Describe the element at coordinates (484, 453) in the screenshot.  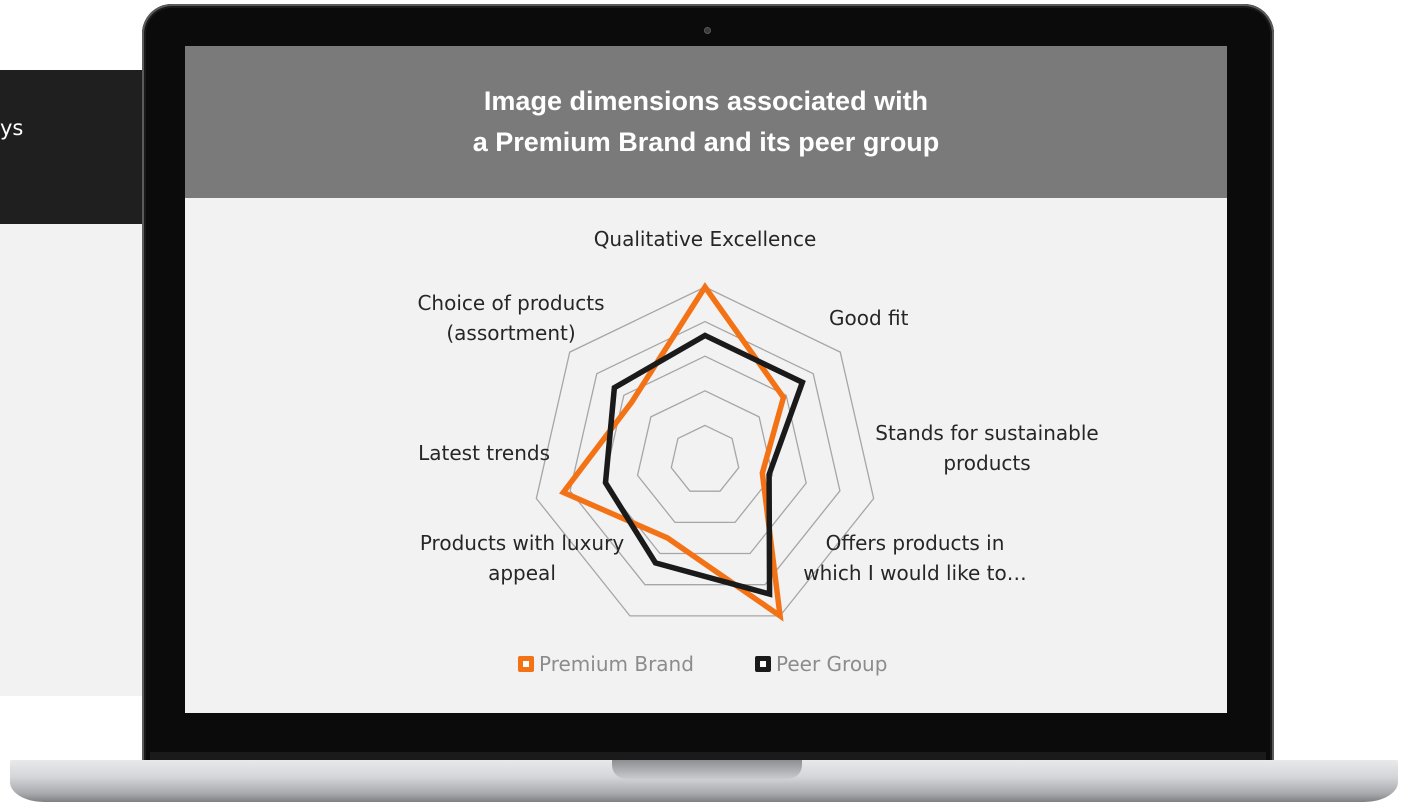
I see `axis-label: Latest trends` at that location.